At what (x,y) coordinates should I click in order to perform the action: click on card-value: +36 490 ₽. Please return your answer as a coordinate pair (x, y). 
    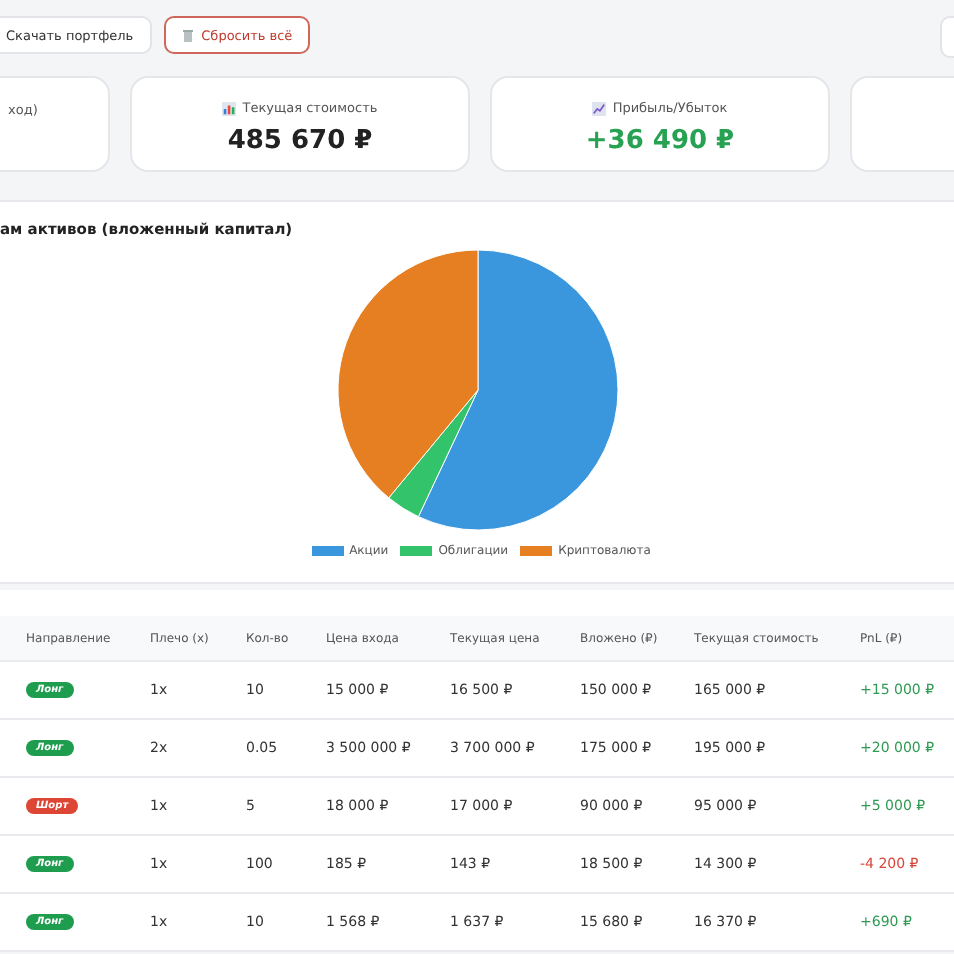
    Looking at the image, I should click on (660, 141).